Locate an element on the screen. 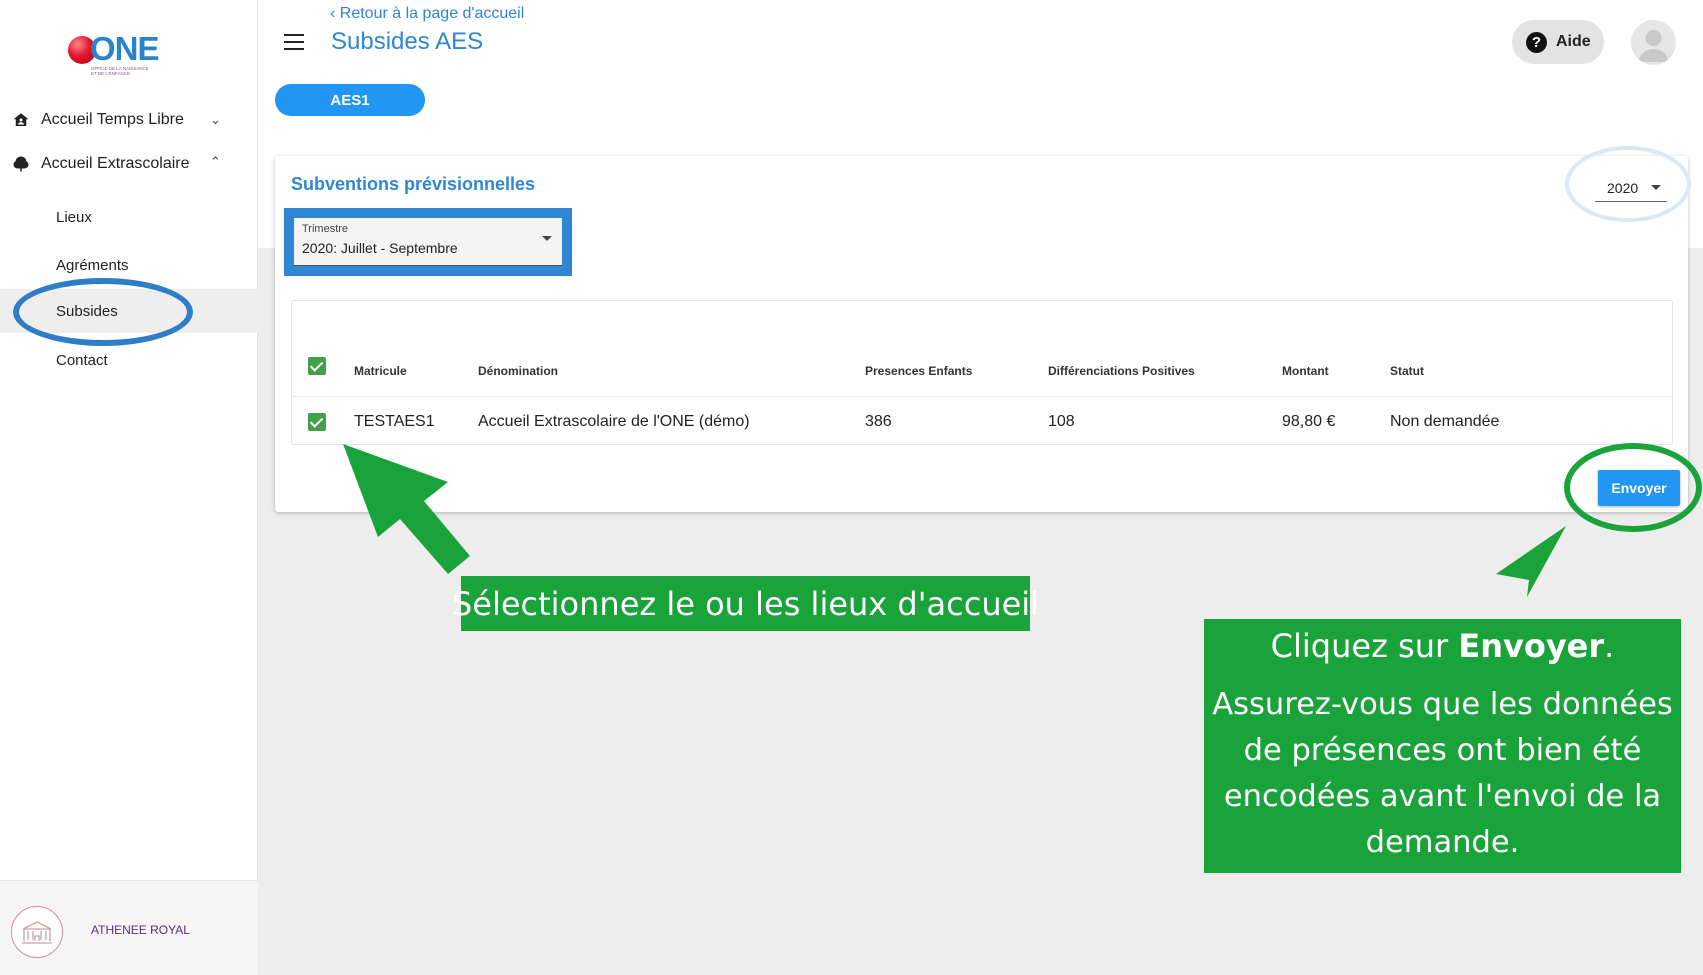 The width and height of the screenshot is (1703, 975). logo-text: ONE is located at coordinates (125, 48).